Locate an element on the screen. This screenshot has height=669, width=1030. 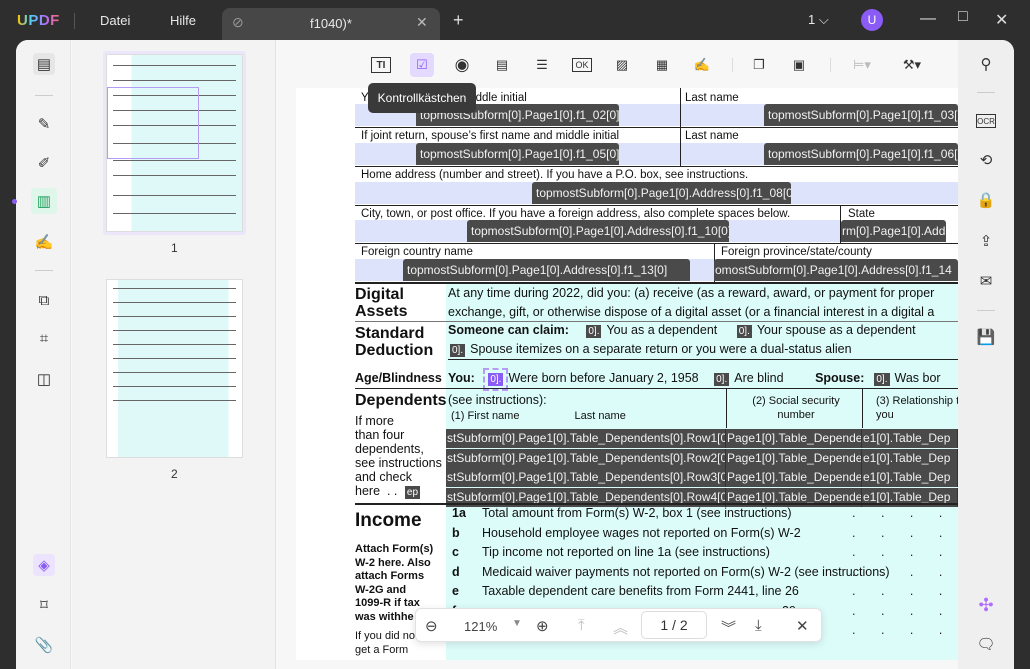
list-box-icon: ☰ is located at coordinates (542, 65).